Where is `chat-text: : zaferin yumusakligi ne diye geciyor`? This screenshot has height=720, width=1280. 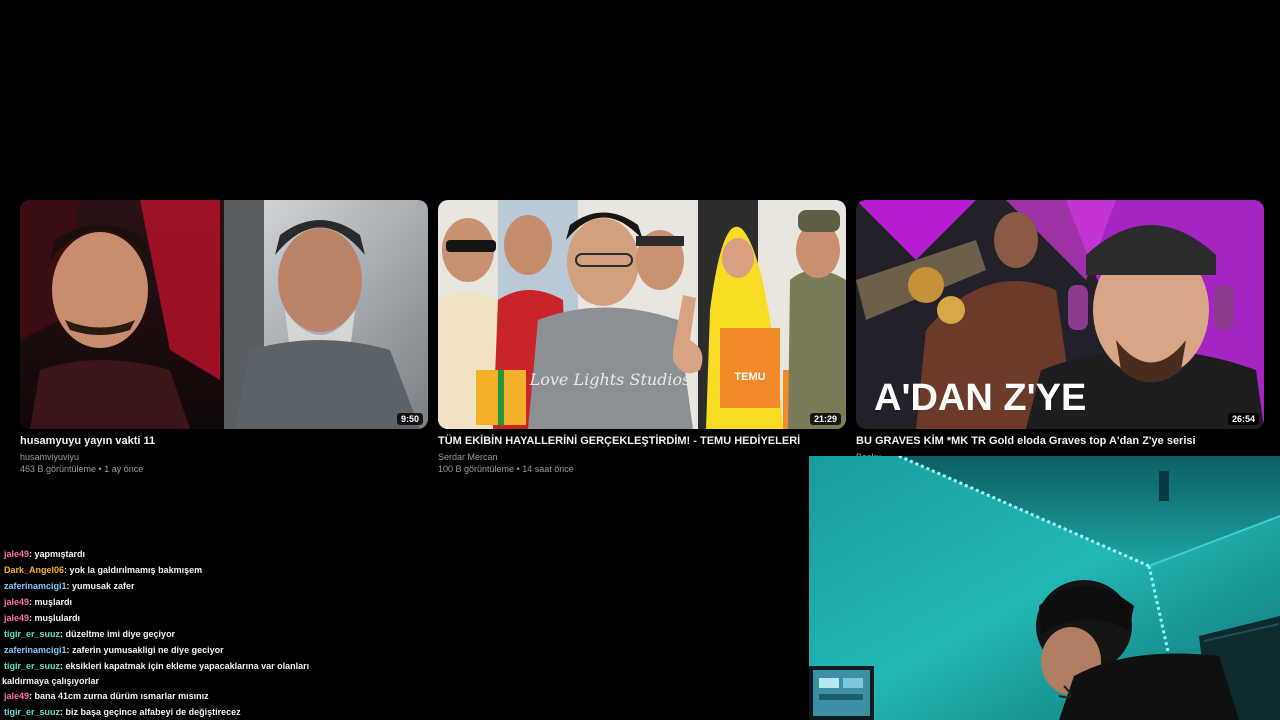 chat-text: : zaferin yumusakligi ne diye geciyor is located at coordinates (145, 650).